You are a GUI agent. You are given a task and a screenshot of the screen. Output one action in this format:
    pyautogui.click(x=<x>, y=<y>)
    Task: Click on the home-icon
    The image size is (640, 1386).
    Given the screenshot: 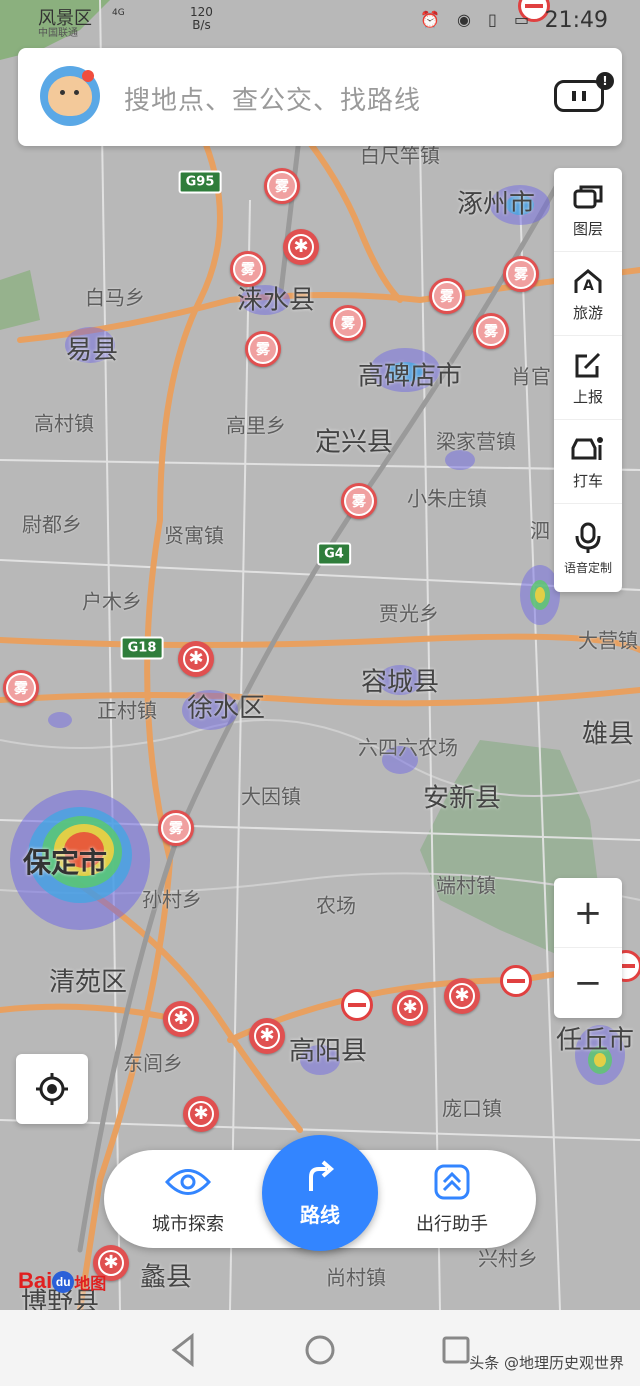 What is the action you would take?
    pyautogui.click(x=320, y=1350)
    